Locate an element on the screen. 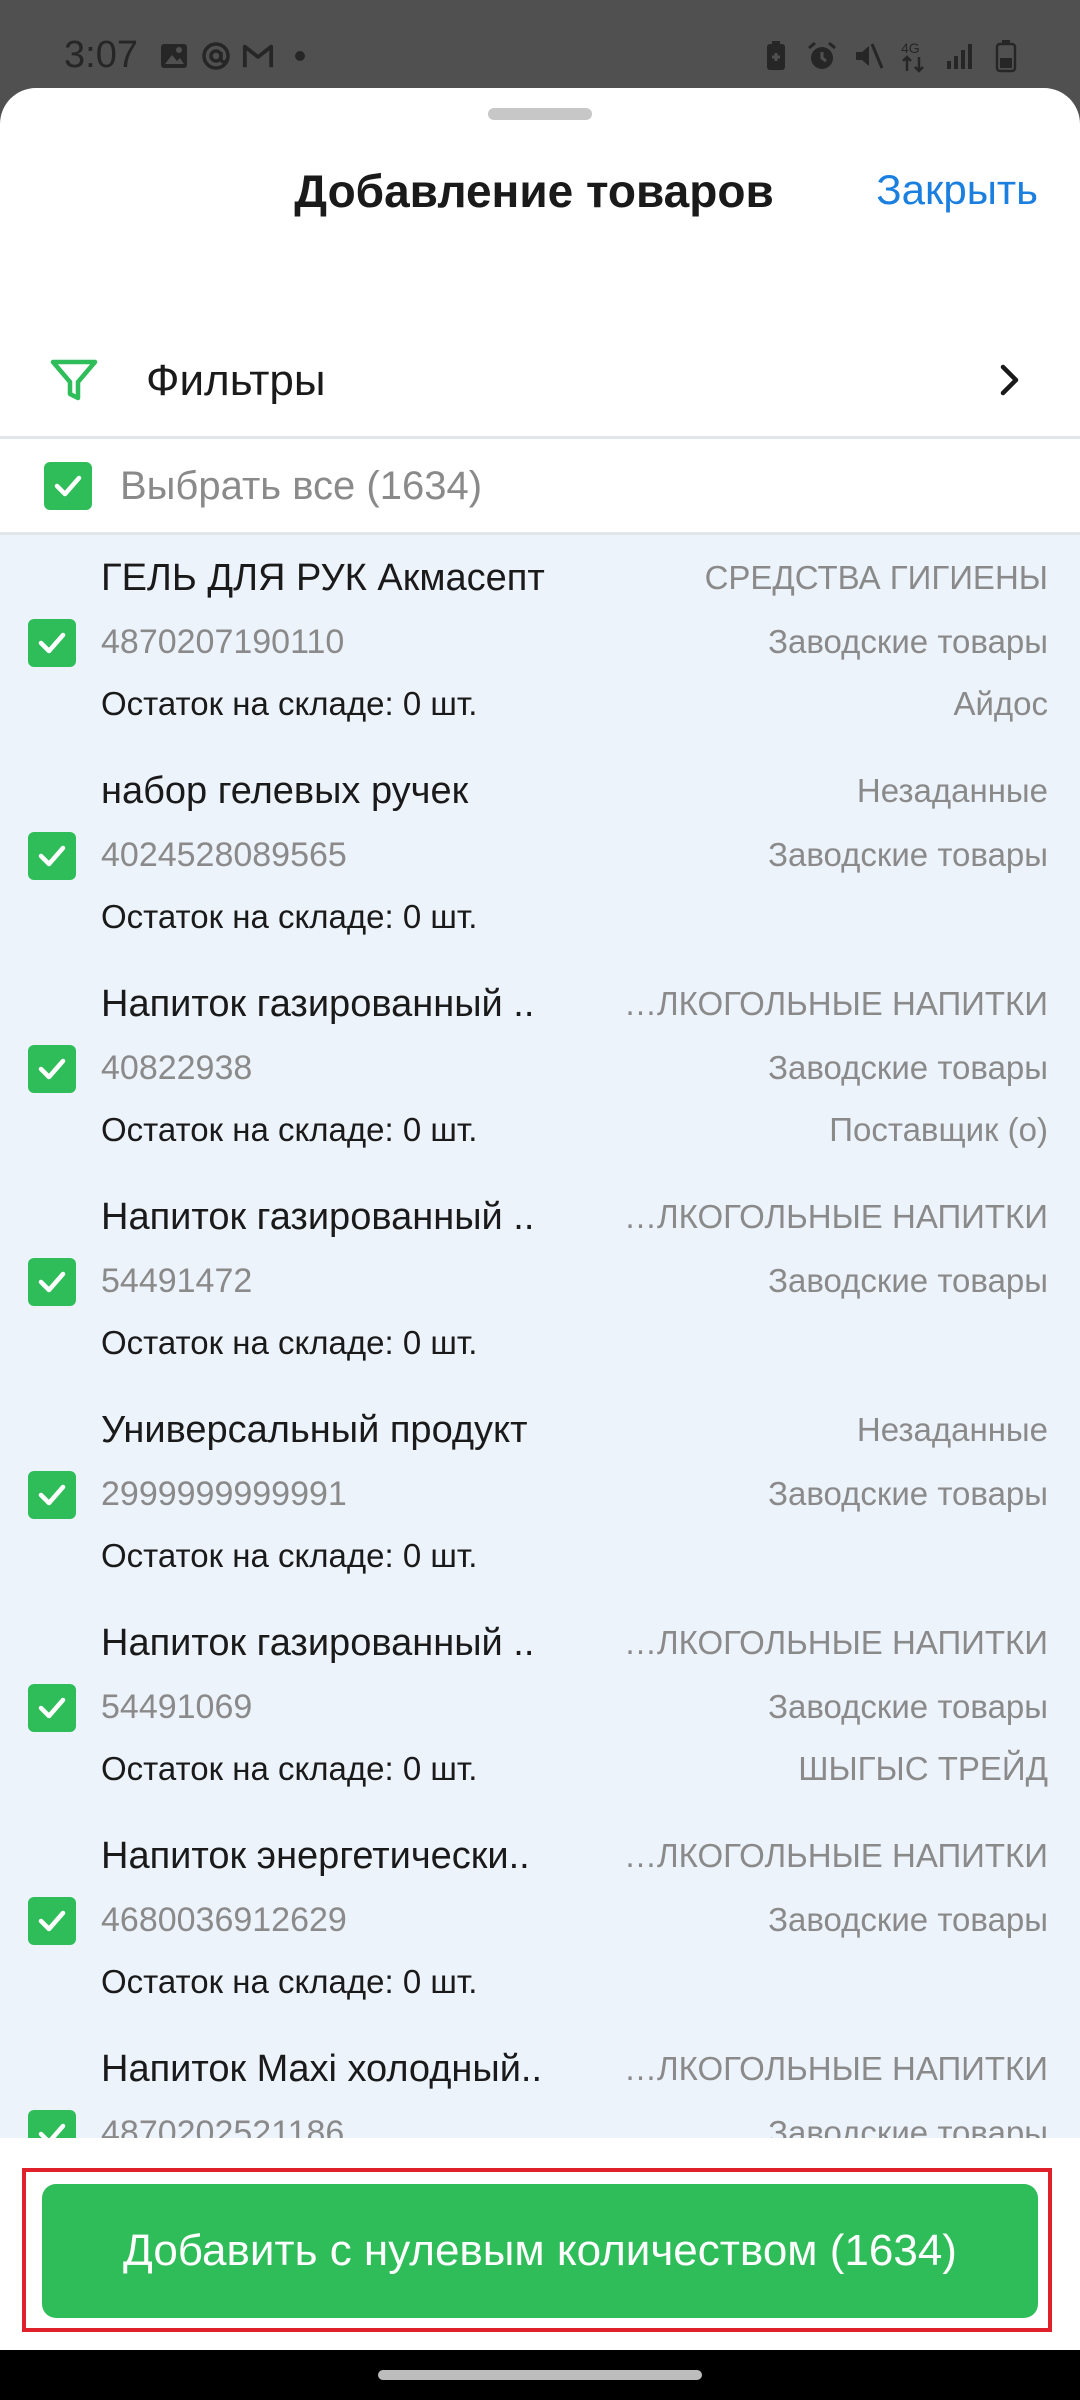 This screenshot has width=1080, height=2400. status-left-icons is located at coordinates (237, 56).